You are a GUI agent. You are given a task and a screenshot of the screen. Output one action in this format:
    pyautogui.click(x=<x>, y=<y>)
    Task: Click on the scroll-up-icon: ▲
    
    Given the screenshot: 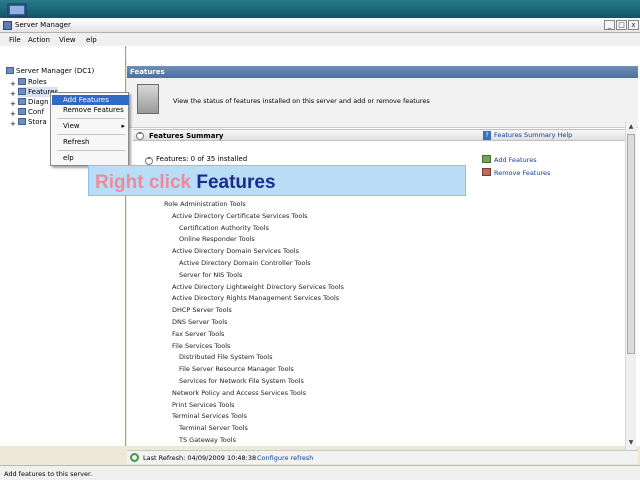 What is the action you would take?
    pyautogui.click(x=631, y=127)
    